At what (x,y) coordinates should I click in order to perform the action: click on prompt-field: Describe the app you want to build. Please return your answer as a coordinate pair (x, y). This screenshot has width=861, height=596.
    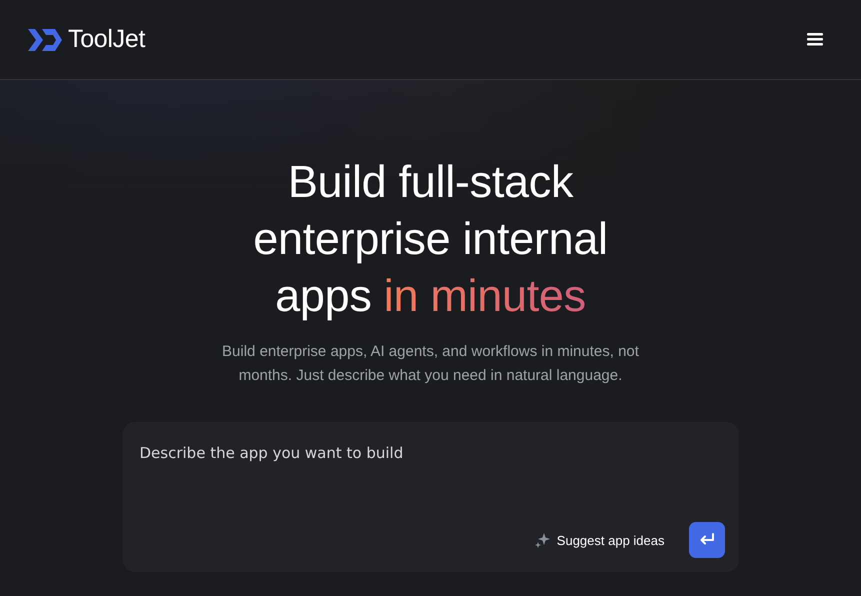
    Looking at the image, I should click on (432, 483).